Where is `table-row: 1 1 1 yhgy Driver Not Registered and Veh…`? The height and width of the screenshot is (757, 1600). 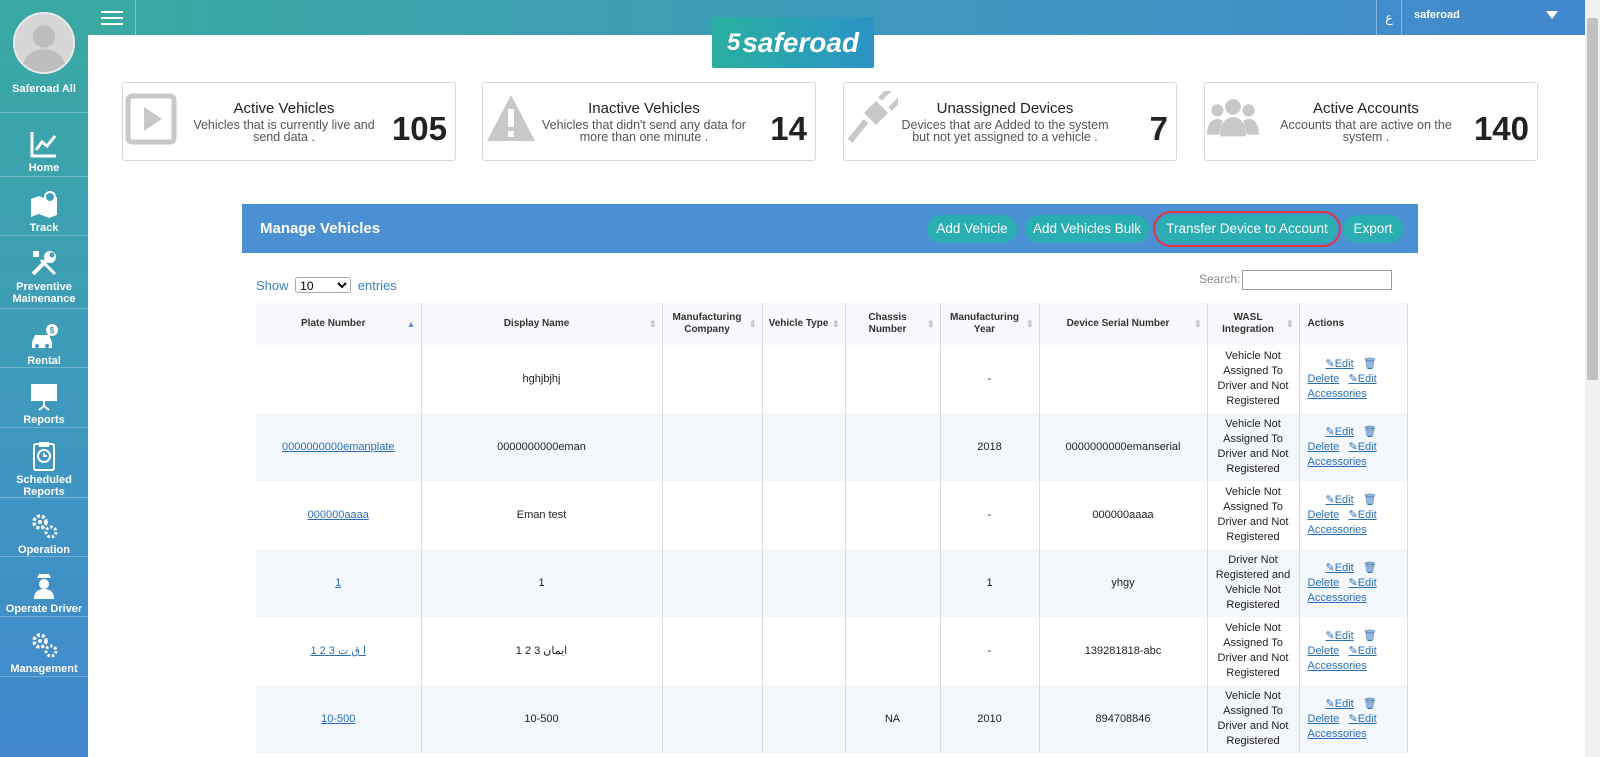 table-row: 1 1 1 yhgy Driver Not Registered and Veh… is located at coordinates (832, 583).